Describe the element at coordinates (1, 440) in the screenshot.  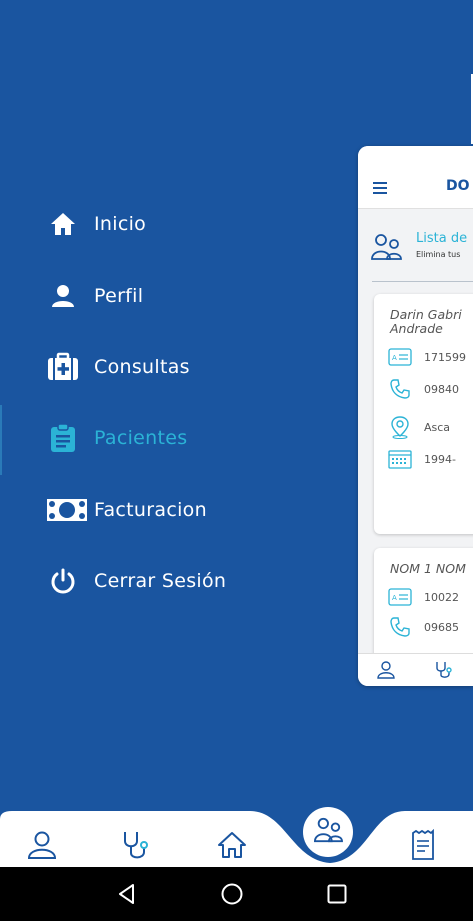
I see `active-indicator` at that location.